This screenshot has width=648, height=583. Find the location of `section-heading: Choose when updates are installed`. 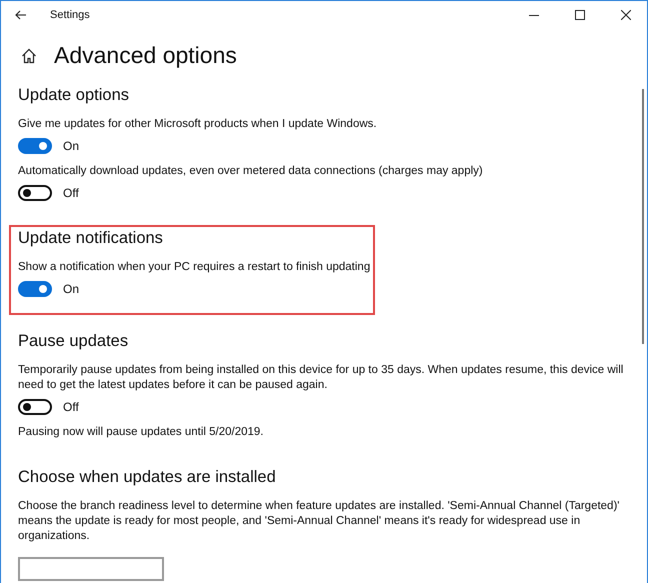

section-heading: Choose when updates are installed is located at coordinates (147, 477).